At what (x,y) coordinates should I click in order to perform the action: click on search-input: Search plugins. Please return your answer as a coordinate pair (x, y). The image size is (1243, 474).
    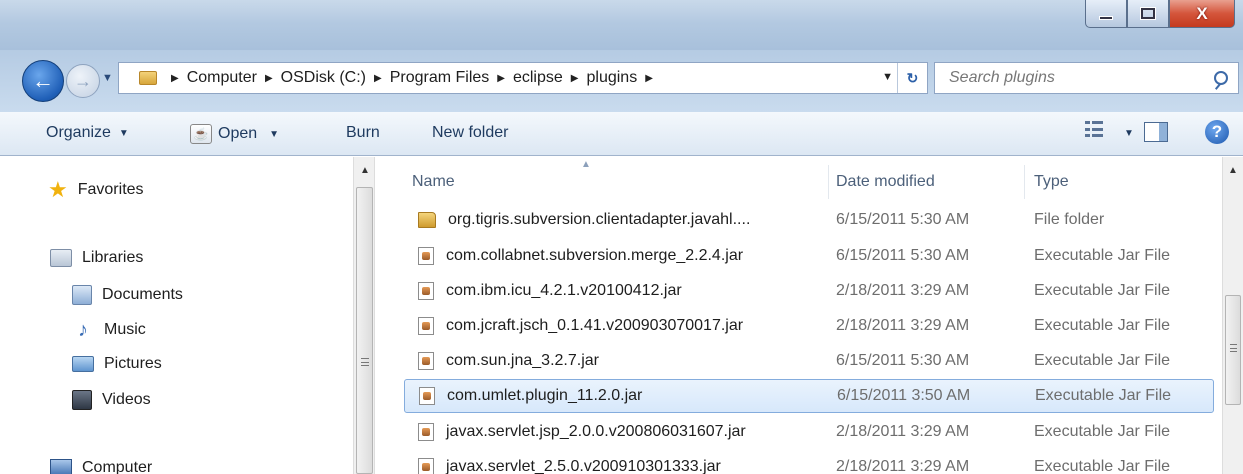
    Looking at the image, I should click on (1086, 78).